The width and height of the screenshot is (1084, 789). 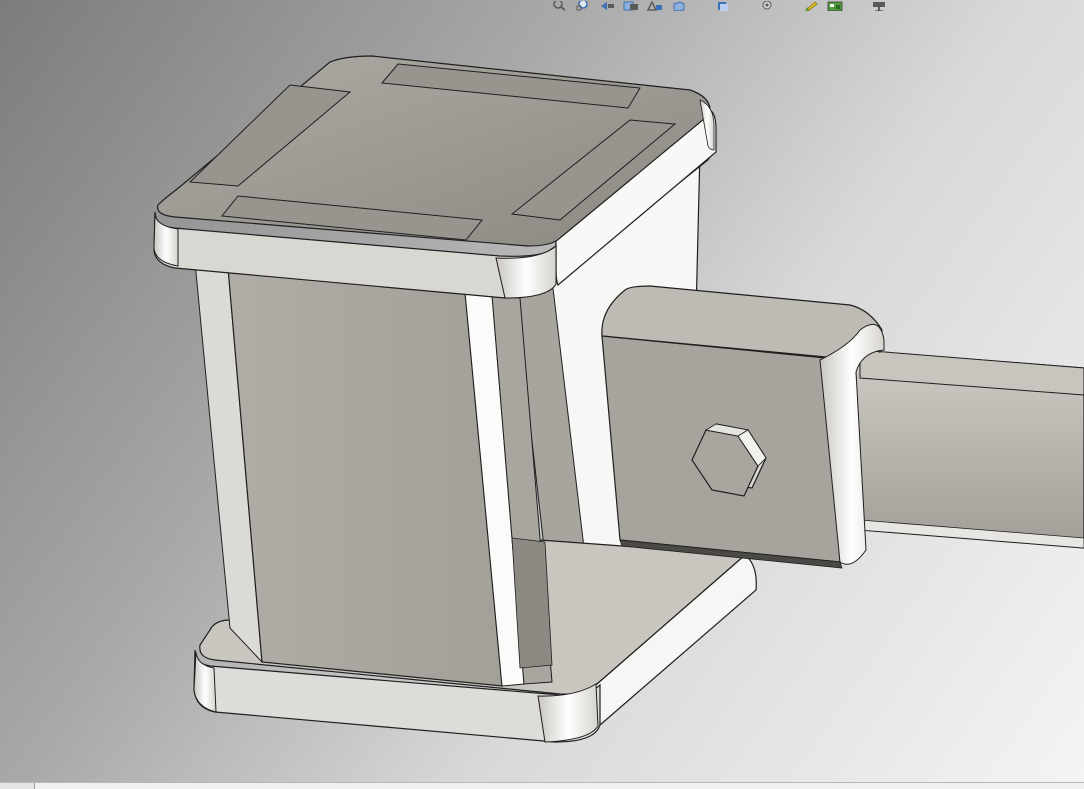 I want to click on status-tab-icon, so click(x=17, y=786).